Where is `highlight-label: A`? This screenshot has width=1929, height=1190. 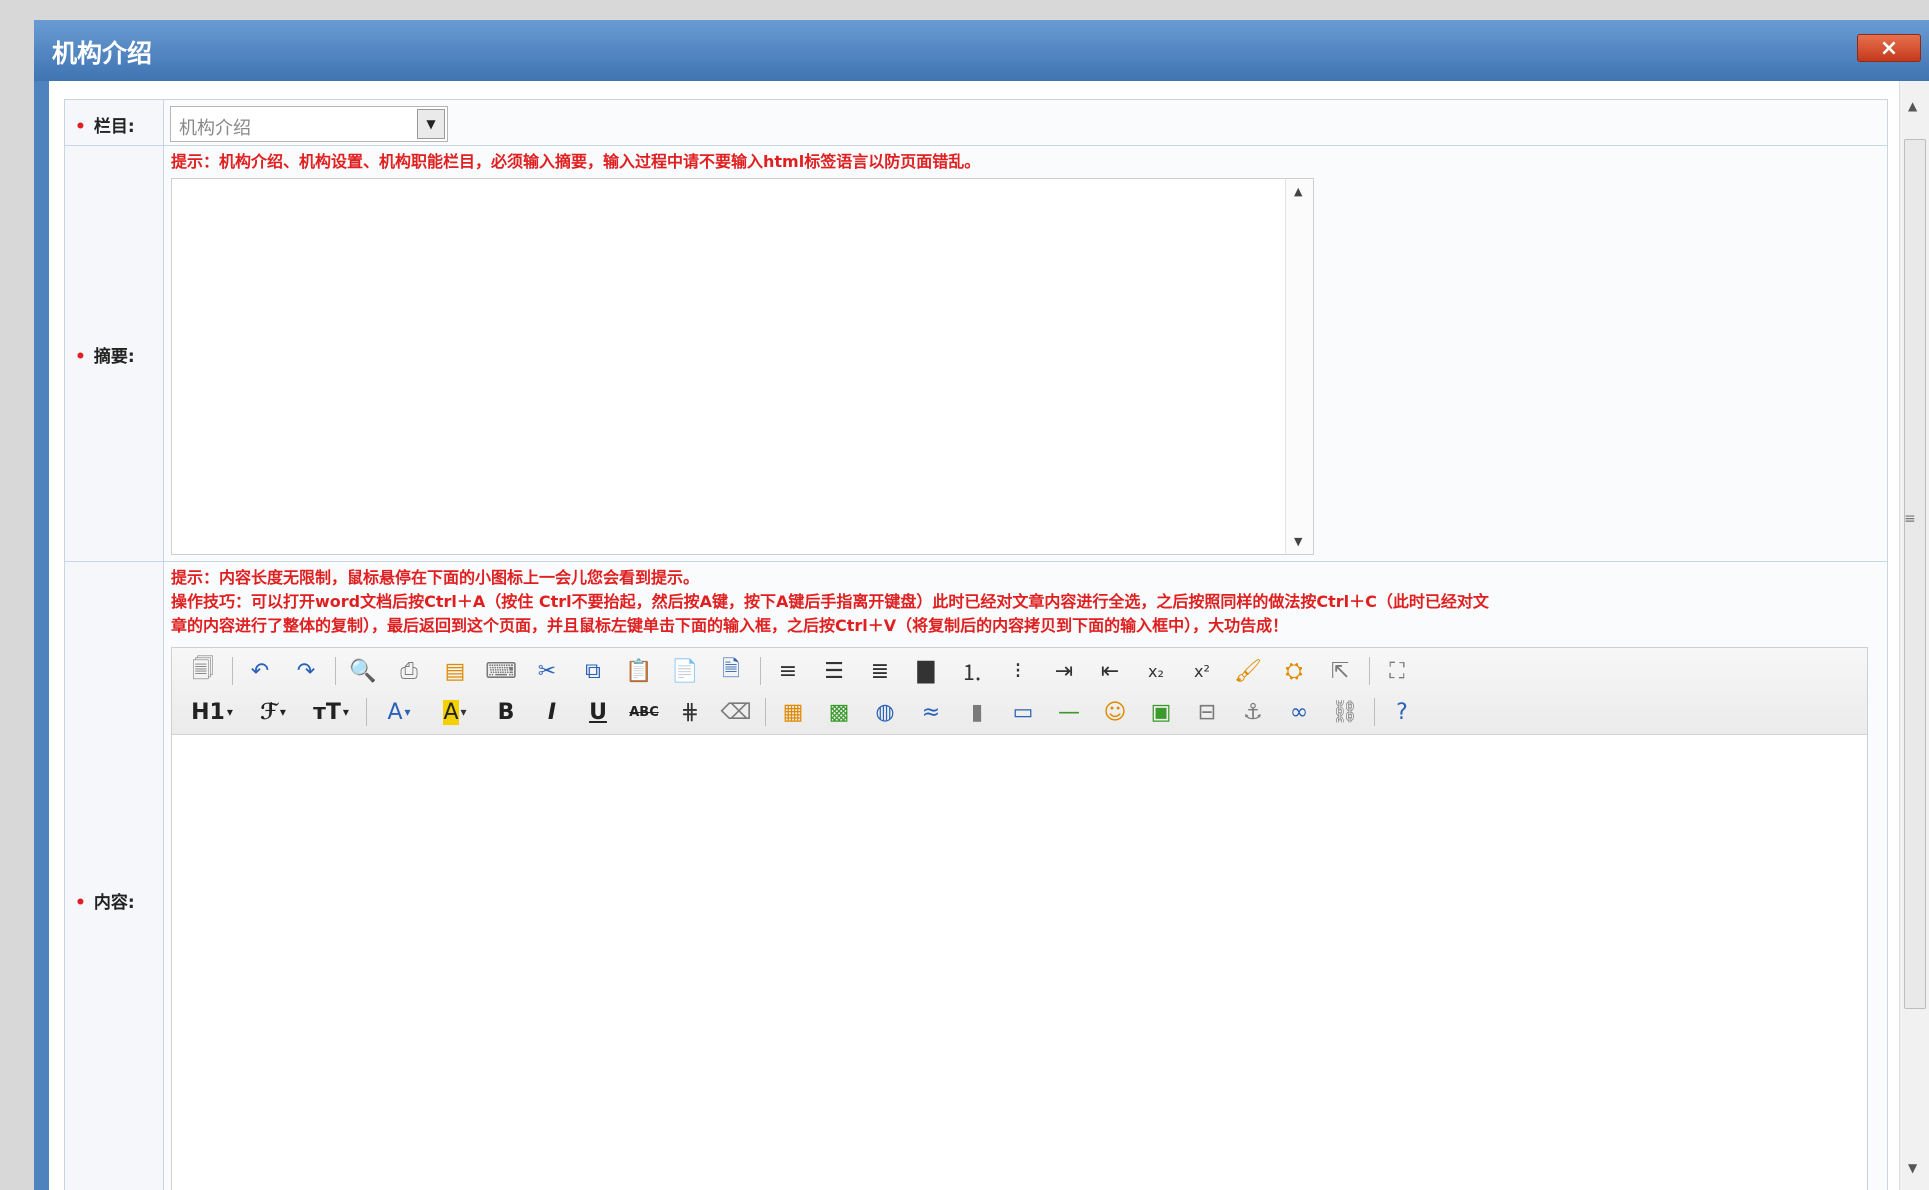 highlight-label: A is located at coordinates (451, 712).